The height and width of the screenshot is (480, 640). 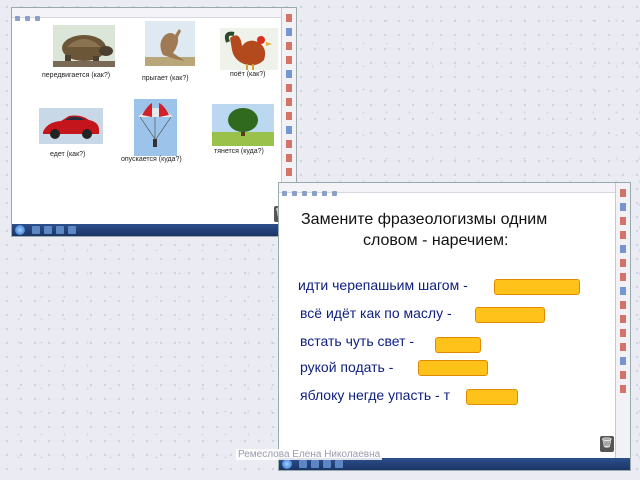 I want to click on author-watermark: Ремеслова Елена Николаевна, so click(x=309, y=454).